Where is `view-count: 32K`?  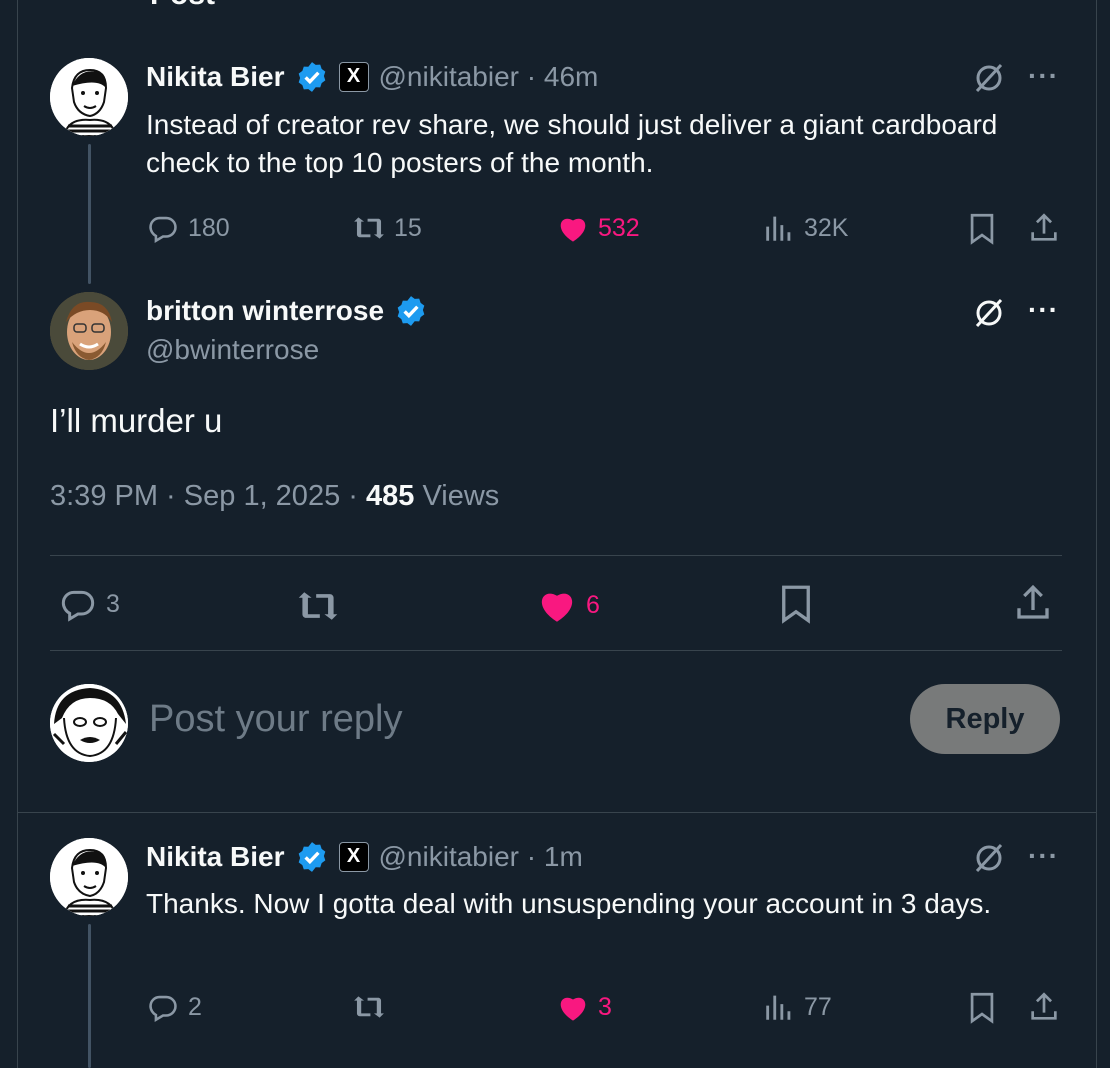 view-count: 32K is located at coordinates (826, 227).